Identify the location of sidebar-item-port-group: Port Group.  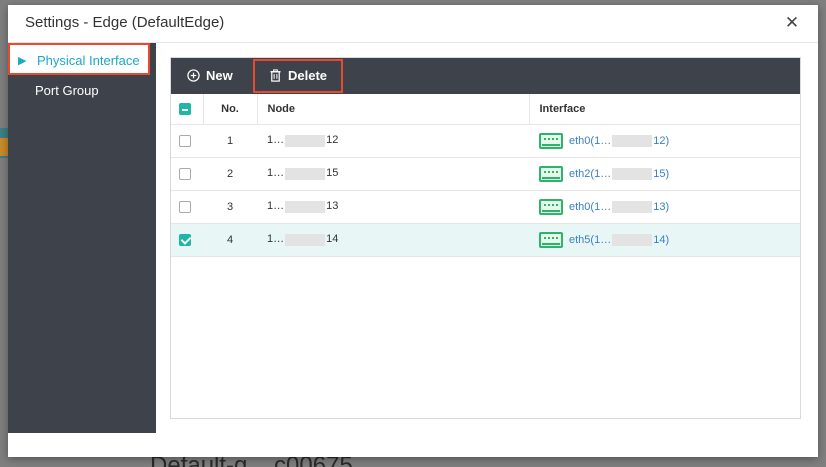
(82, 91).